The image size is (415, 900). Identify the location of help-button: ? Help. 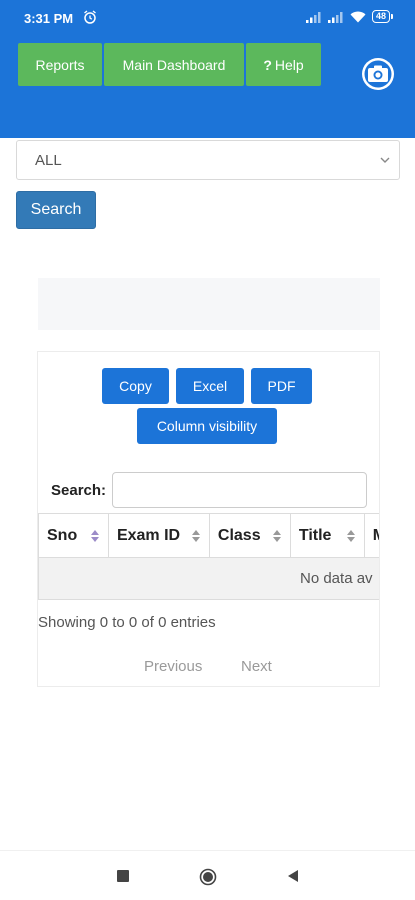
(283, 64).